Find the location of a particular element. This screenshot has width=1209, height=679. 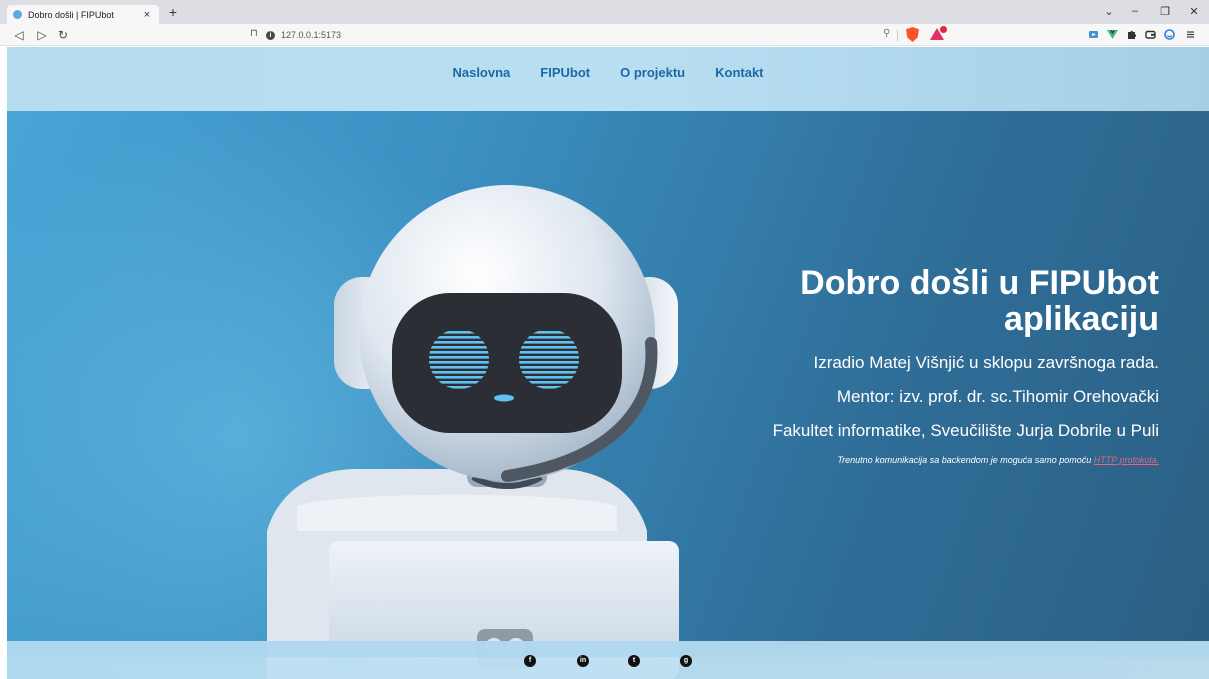

tab-title: Dobro došli | FIPUbot is located at coordinates (71, 14).